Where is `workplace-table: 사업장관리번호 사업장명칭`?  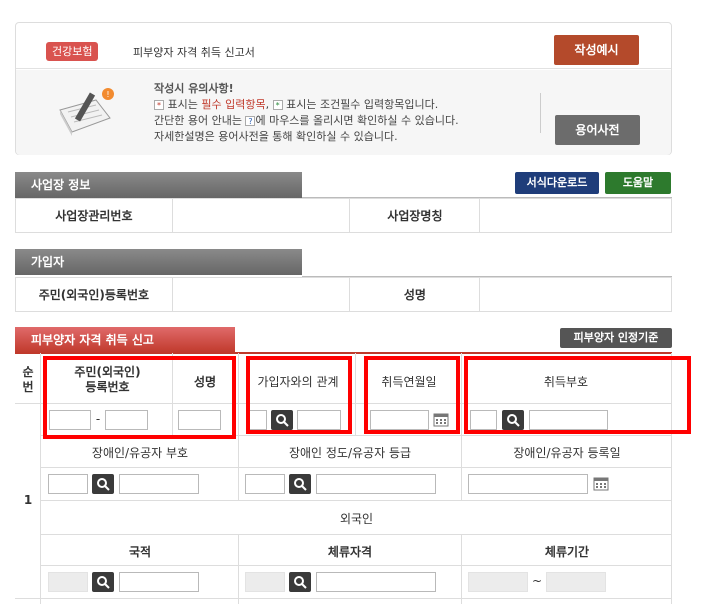
workplace-table: 사업장관리번호 사업장명칭 is located at coordinates (343, 215).